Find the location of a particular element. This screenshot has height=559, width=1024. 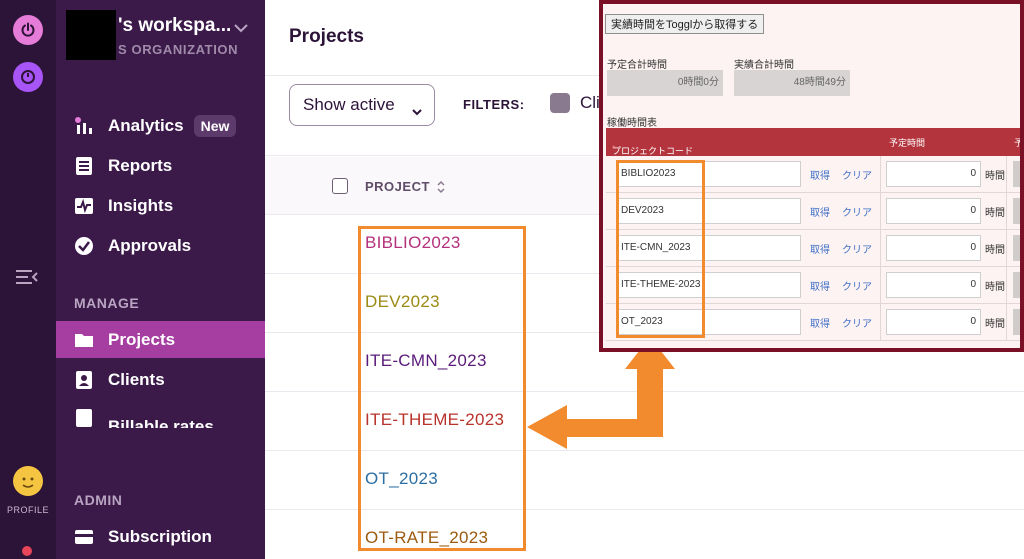

section-label-admin: ADMIN is located at coordinates (98, 500).